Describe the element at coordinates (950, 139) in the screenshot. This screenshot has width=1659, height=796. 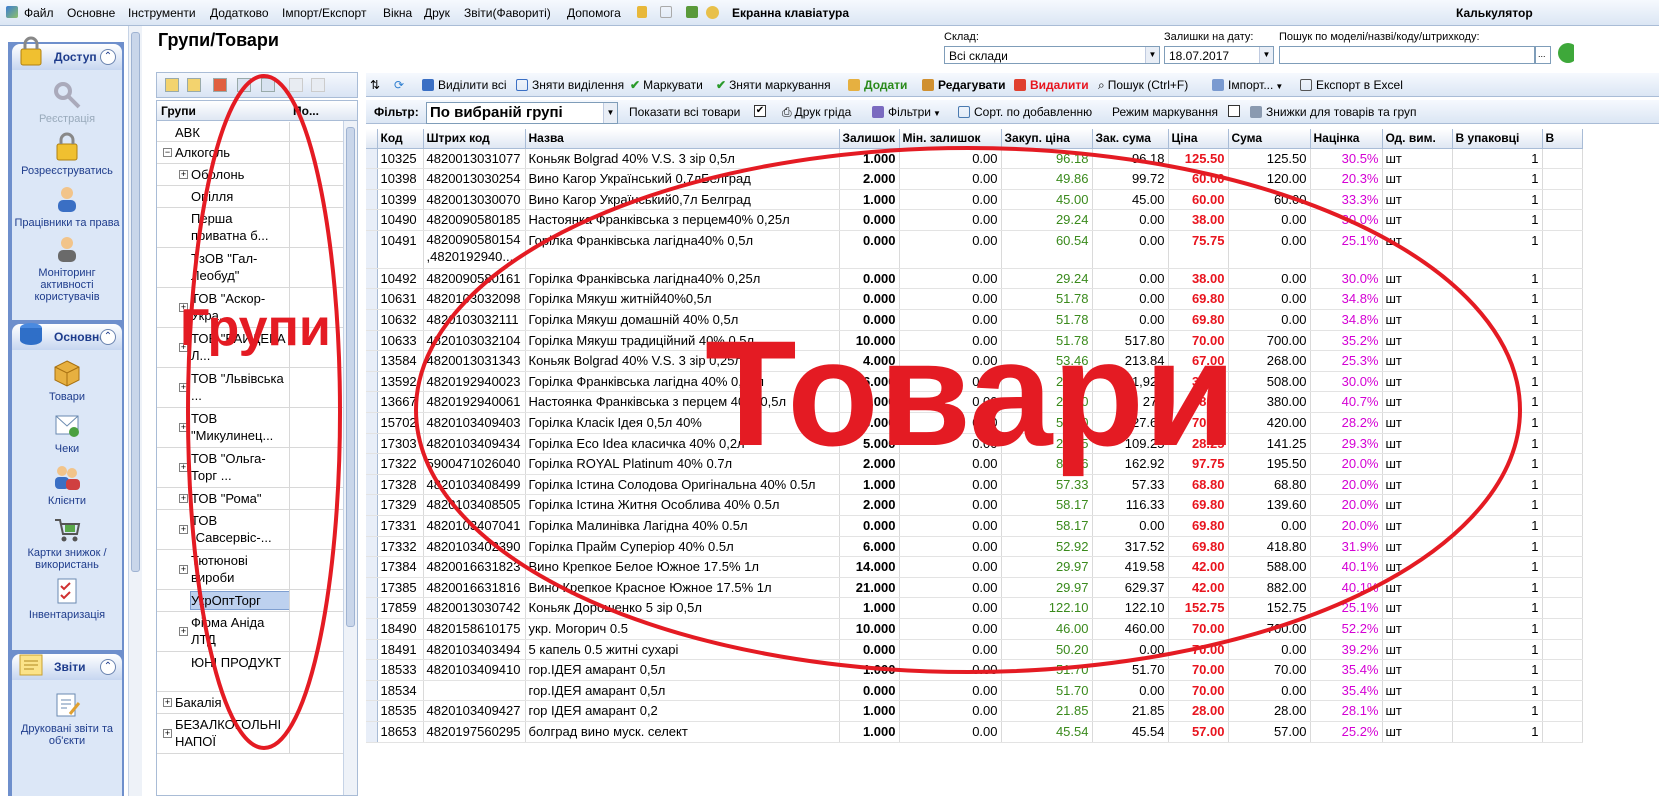
I see `column-header: Мін. залишок` at that location.